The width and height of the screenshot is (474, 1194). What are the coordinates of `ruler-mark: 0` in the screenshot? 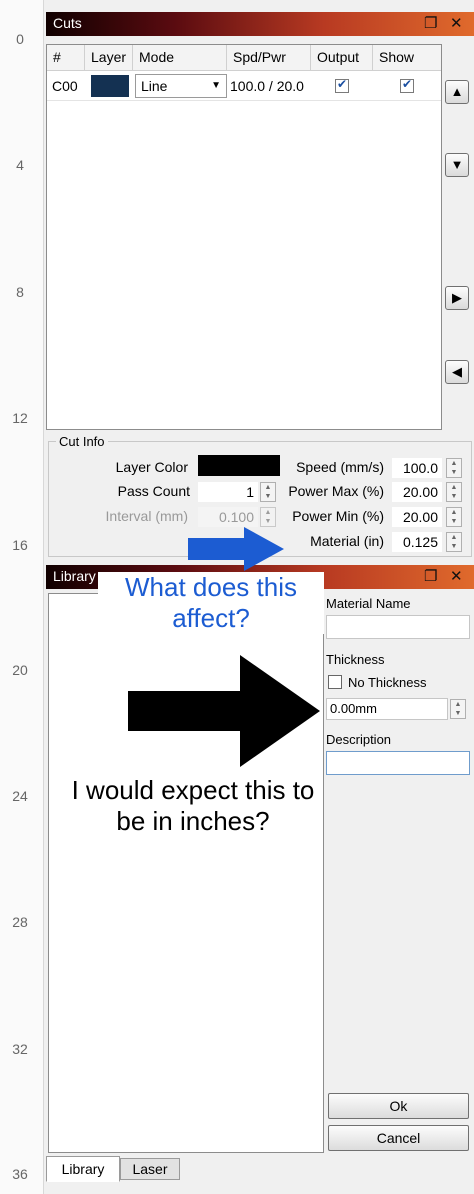 It's located at (20, 39).